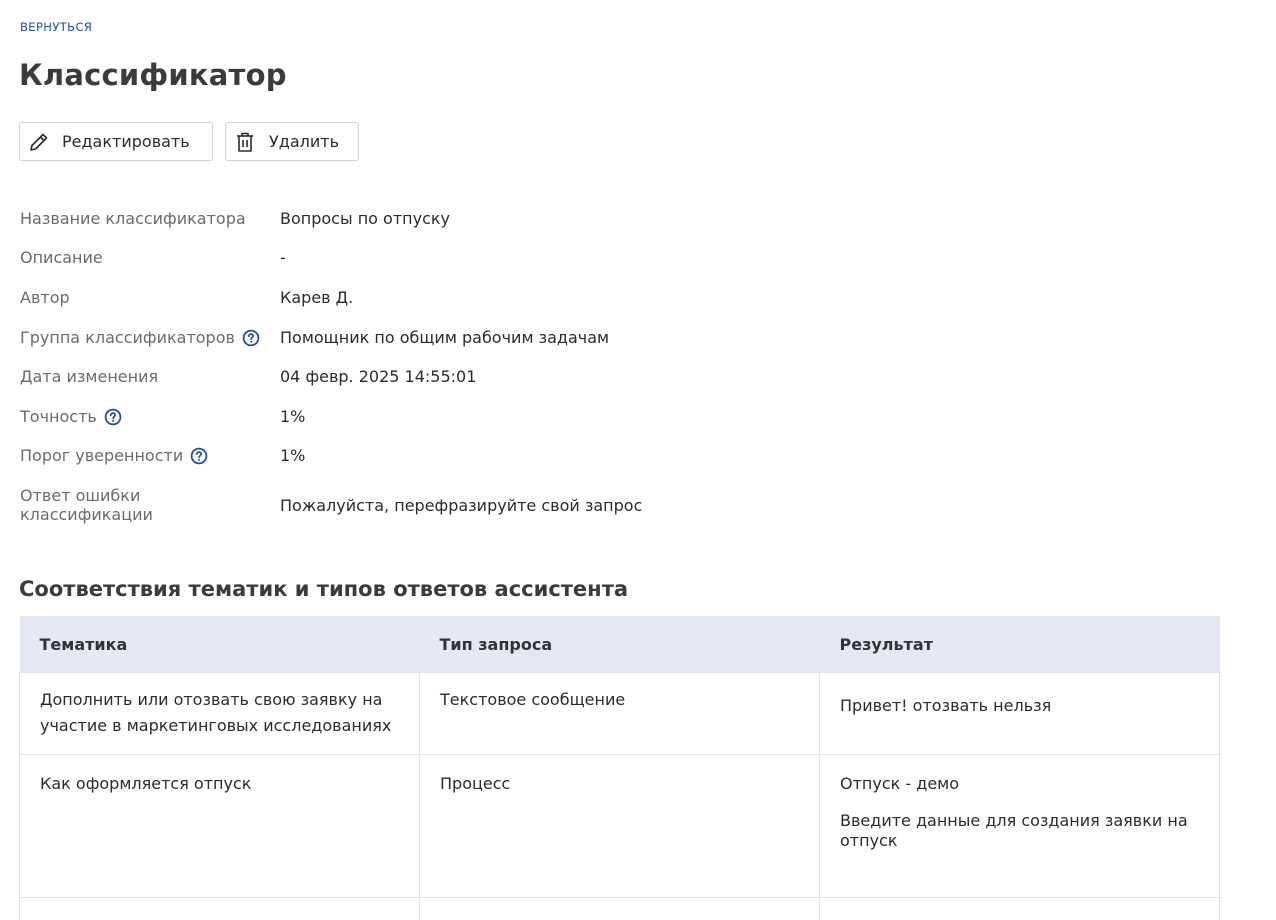 This screenshot has height=920, width=1276. What do you see at coordinates (56, 27) in the screenshot?
I see `back-link: ВЕРНУТЬСЯ` at bounding box center [56, 27].